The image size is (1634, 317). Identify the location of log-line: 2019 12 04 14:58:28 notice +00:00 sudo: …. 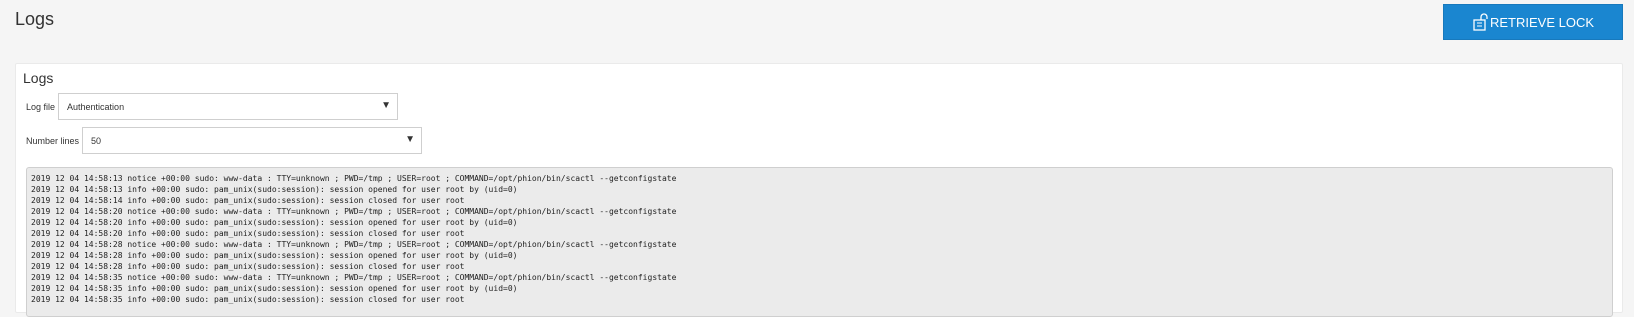
(354, 244).